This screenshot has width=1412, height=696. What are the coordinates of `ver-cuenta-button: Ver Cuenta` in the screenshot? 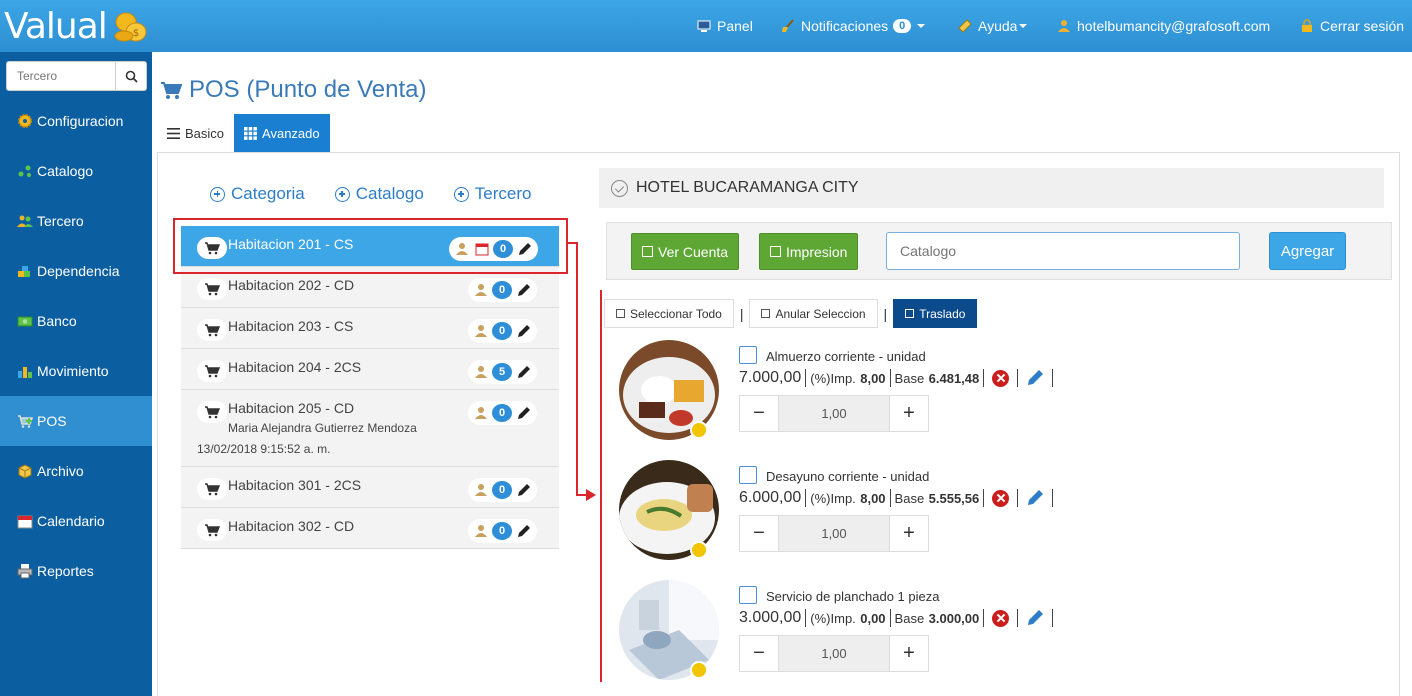 It's located at (685, 251).